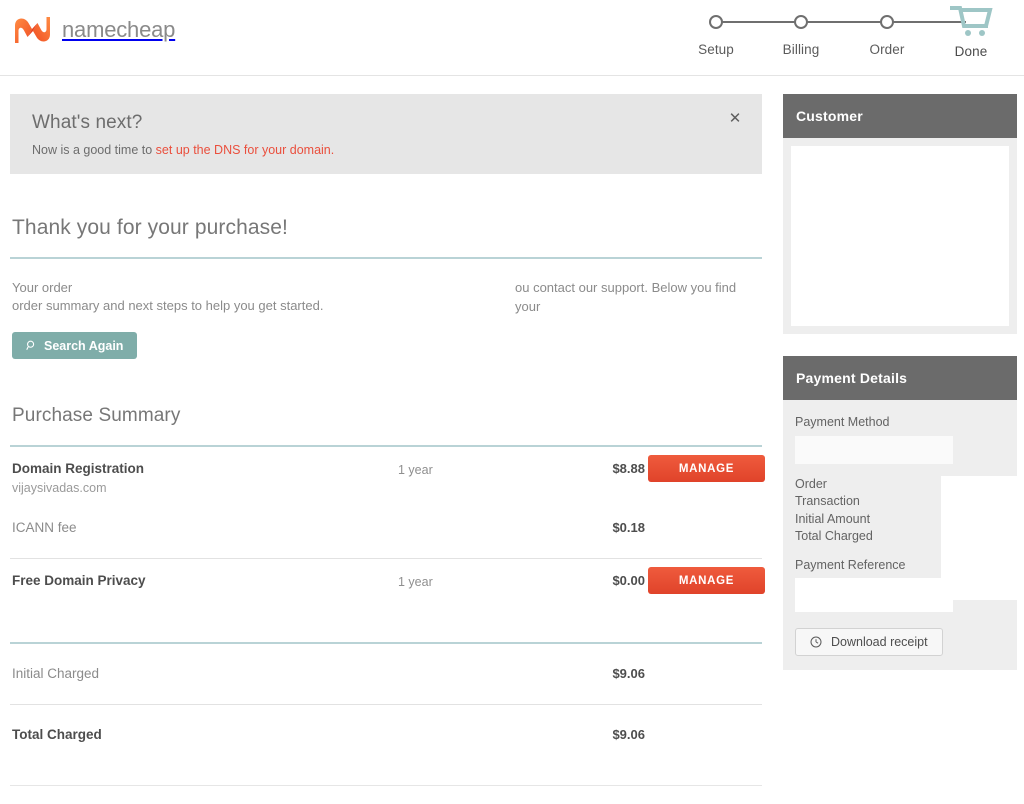 The image size is (1024, 804). Describe the element at coordinates (386, 535) in the screenshot. I see `summary-row-icann-fee: ICANN fee $0.18` at that location.